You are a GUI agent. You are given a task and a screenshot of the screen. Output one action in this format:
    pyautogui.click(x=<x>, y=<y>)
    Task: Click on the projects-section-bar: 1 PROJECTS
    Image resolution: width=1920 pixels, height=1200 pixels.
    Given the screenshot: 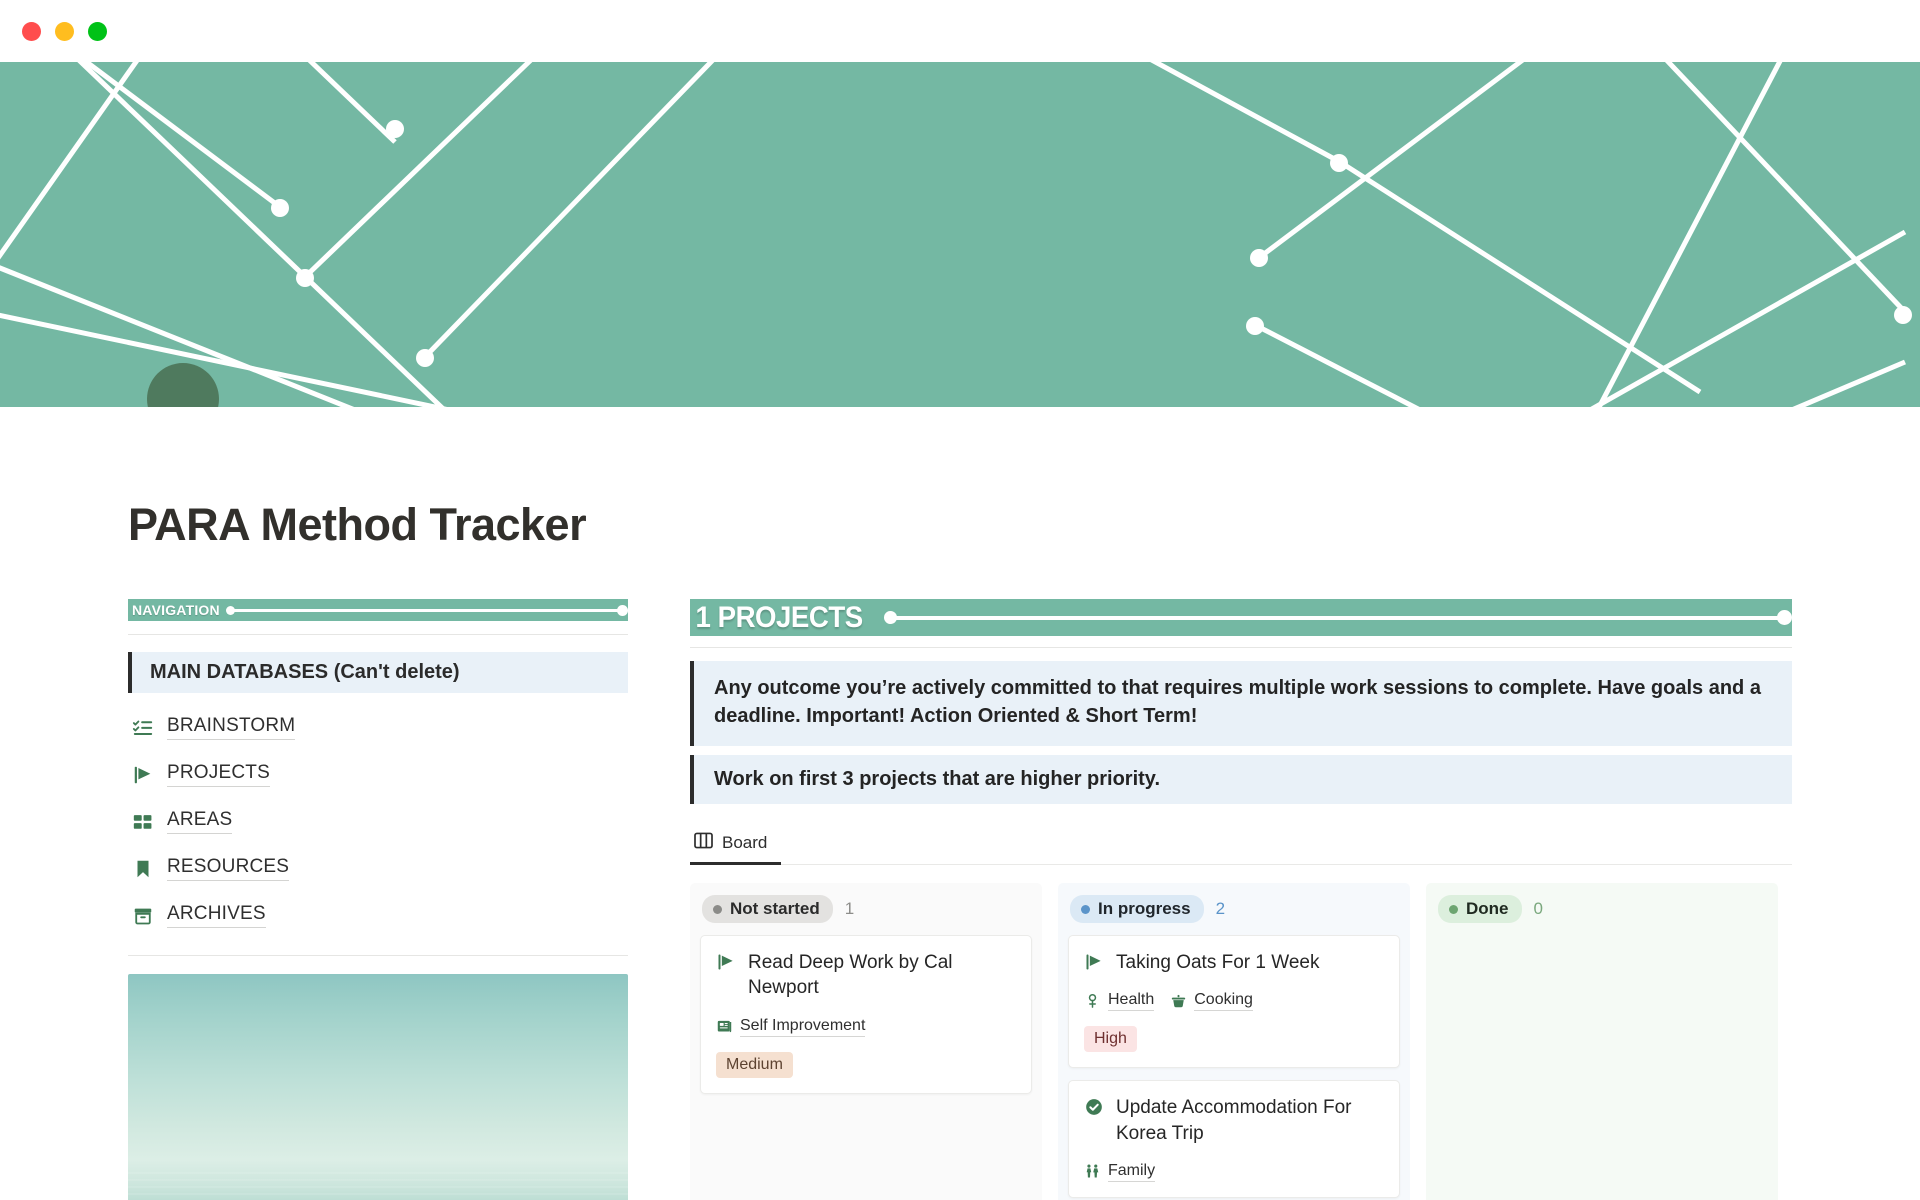 What is the action you would take?
    pyautogui.click(x=1241, y=617)
    